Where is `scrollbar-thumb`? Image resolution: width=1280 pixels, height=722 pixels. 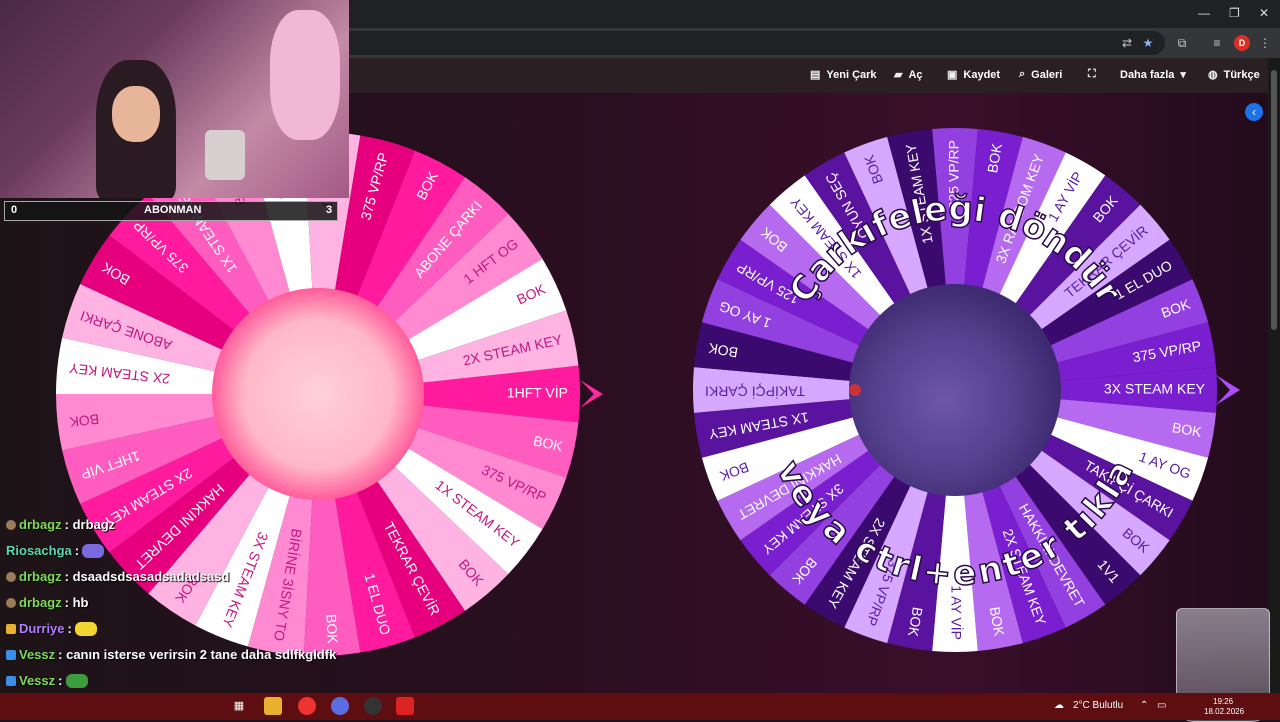 scrollbar-thumb is located at coordinates (1274, 200).